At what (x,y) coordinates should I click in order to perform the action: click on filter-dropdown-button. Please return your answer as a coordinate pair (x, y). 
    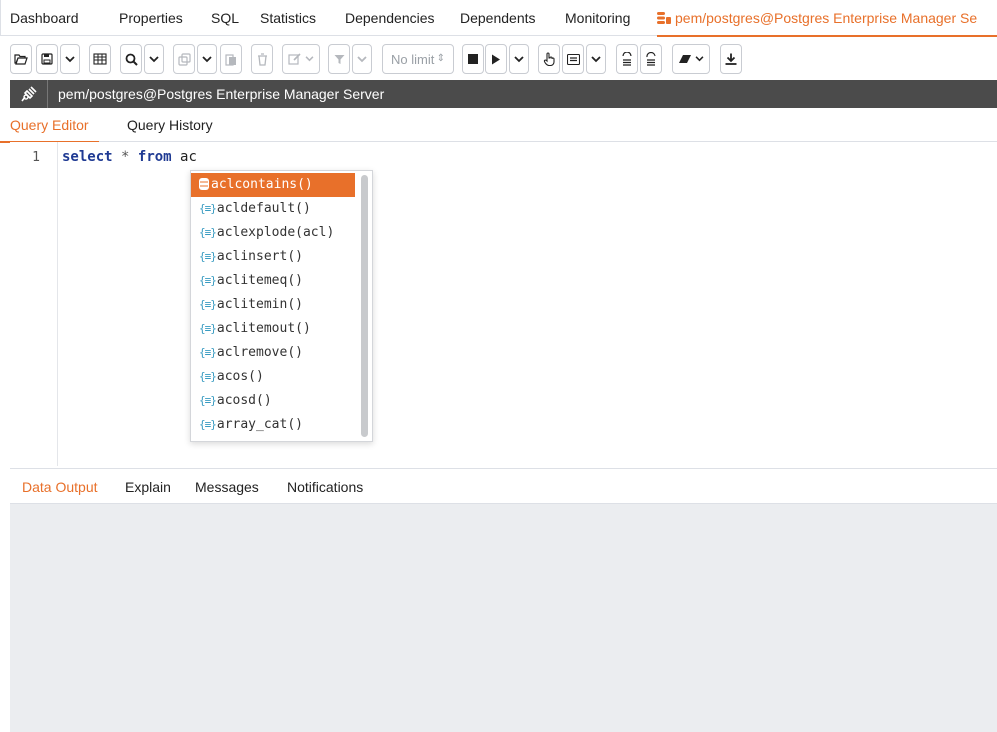
    Looking at the image, I should click on (362, 59).